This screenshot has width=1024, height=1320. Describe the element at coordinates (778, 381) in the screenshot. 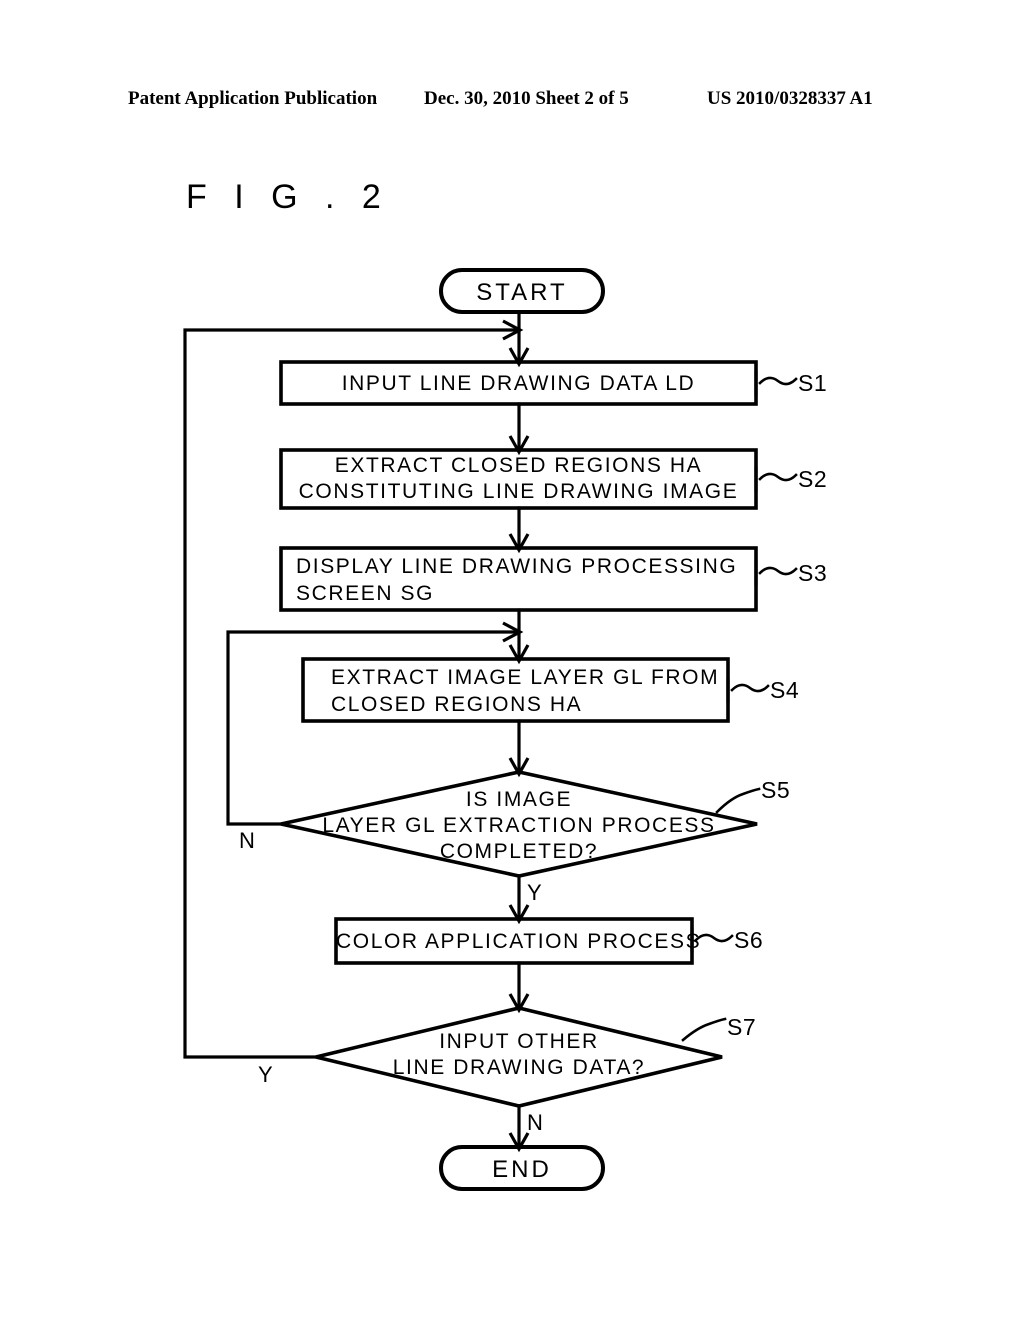

I see `leader-line-s1` at that location.